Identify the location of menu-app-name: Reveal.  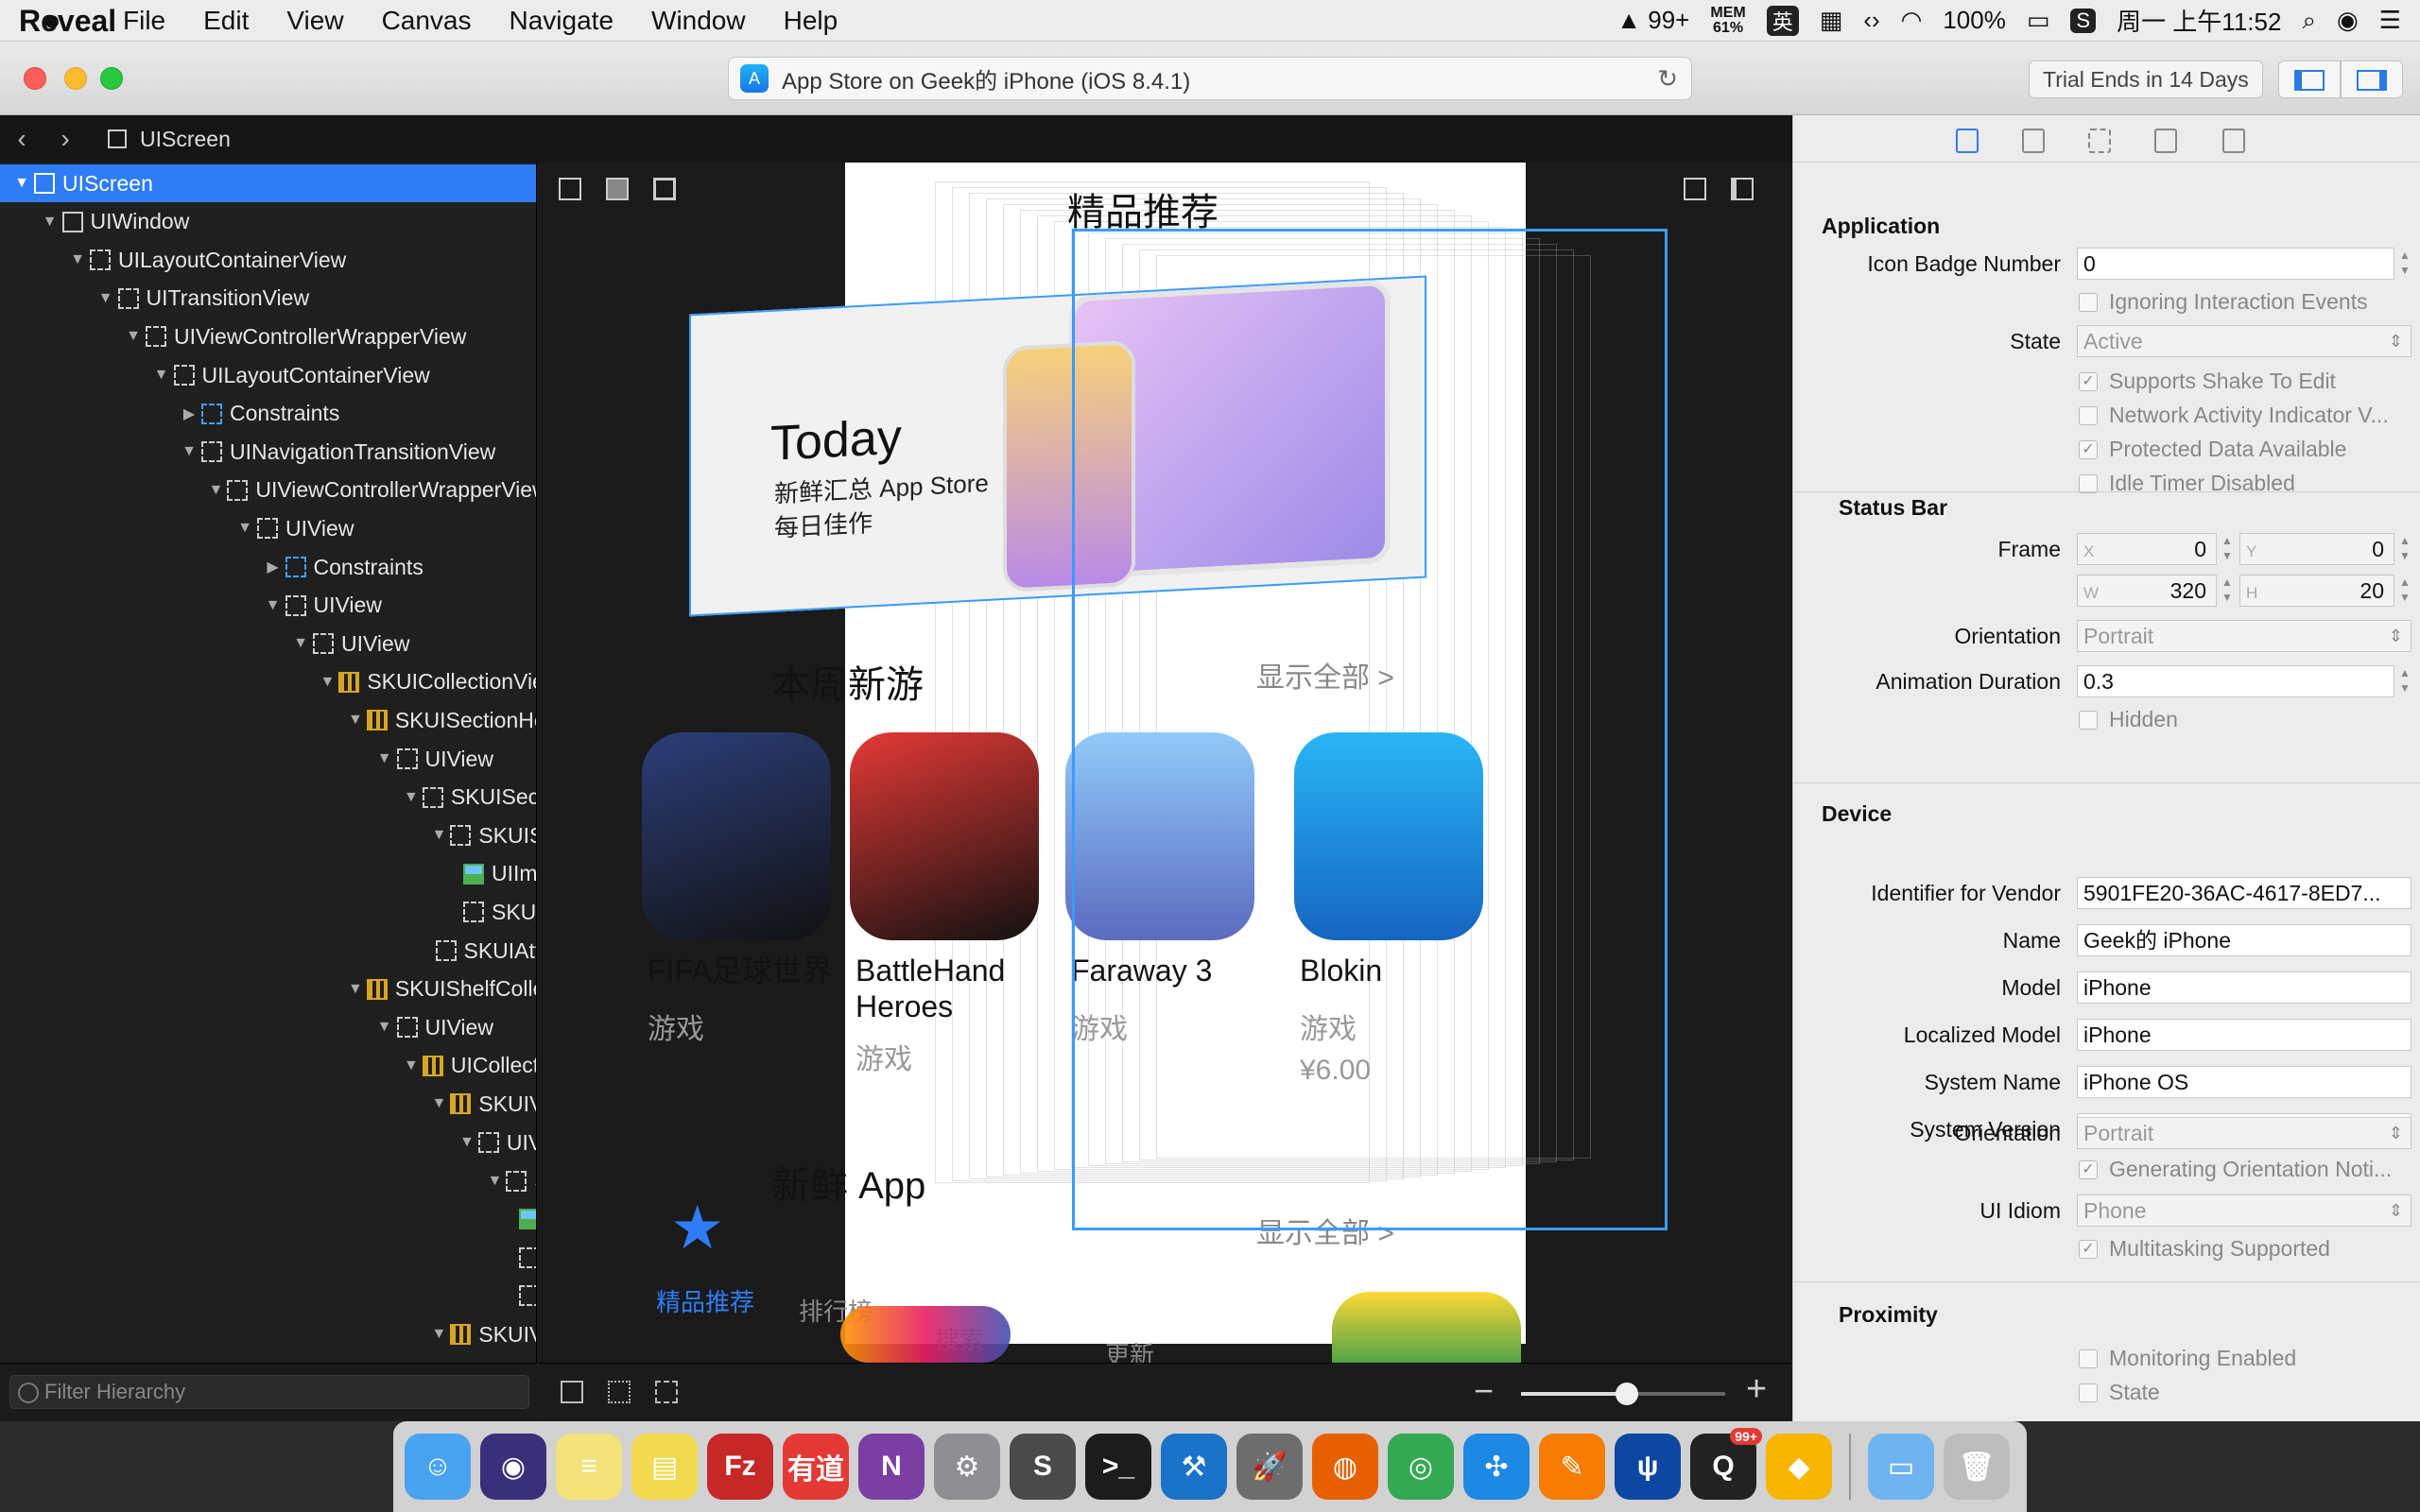
(67, 21).